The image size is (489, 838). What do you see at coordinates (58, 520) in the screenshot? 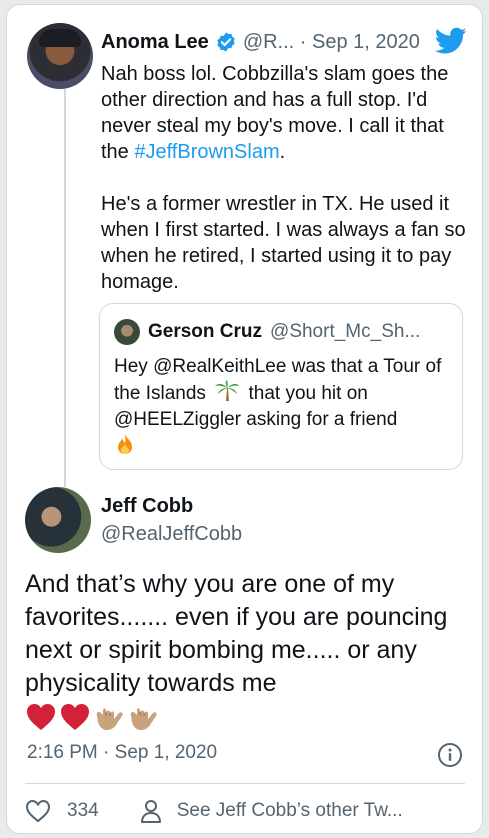
I see `avatar-jeff-cobb` at bounding box center [58, 520].